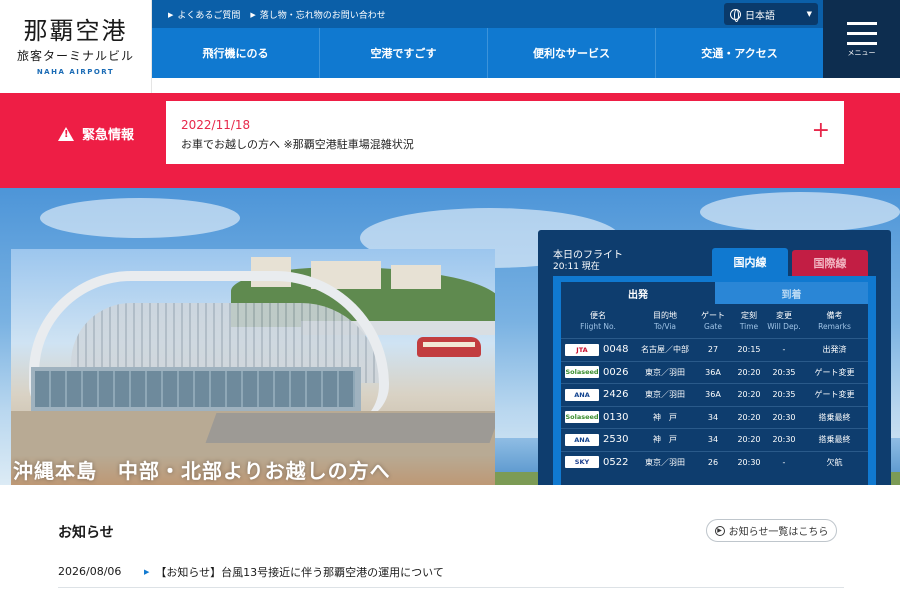 The image size is (900, 600). I want to click on flight-time: 20:30, so click(749, 462).